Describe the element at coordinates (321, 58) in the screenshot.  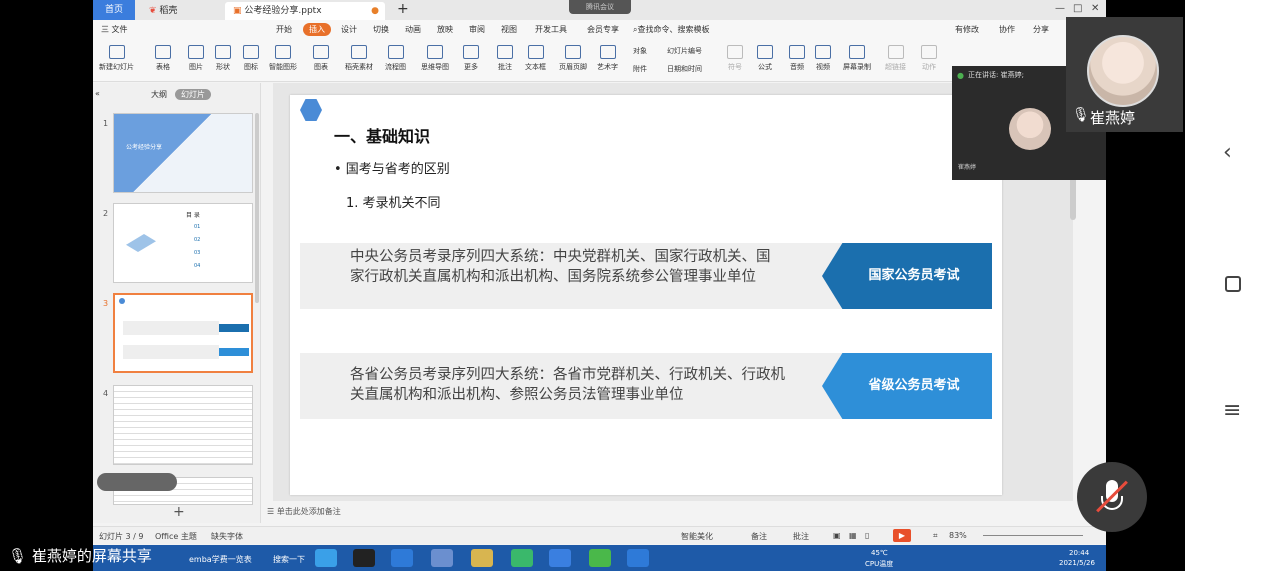
I see `chart-button: 图表` at that location.